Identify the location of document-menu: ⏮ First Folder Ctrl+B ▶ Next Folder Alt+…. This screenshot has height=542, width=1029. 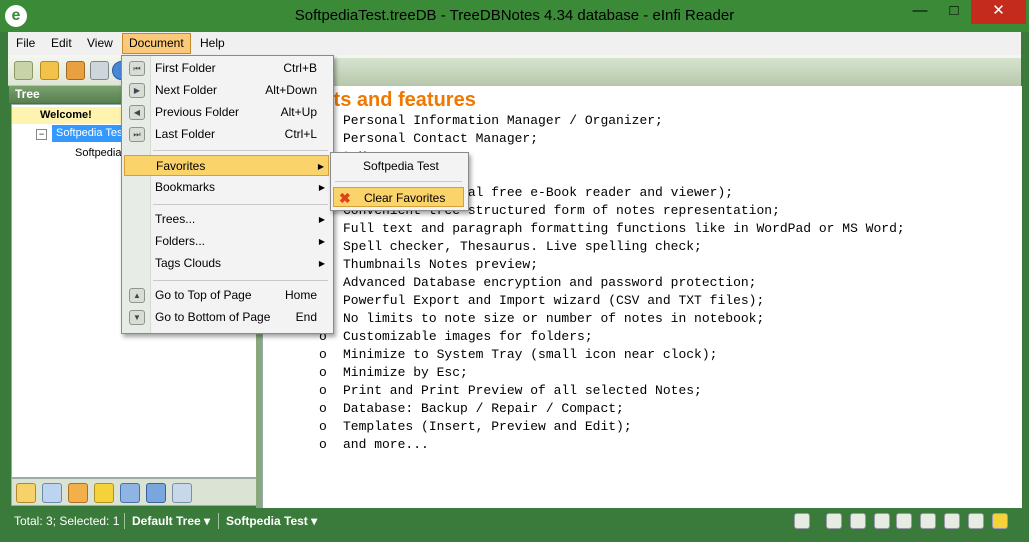
(227, 194).